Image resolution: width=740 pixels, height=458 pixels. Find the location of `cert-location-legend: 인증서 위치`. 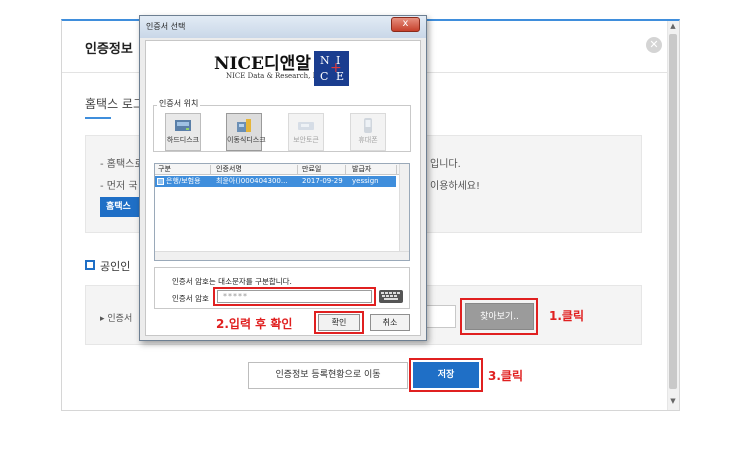

cert-location-legend: 인증서 위치 is located at coordinates (179, 103).